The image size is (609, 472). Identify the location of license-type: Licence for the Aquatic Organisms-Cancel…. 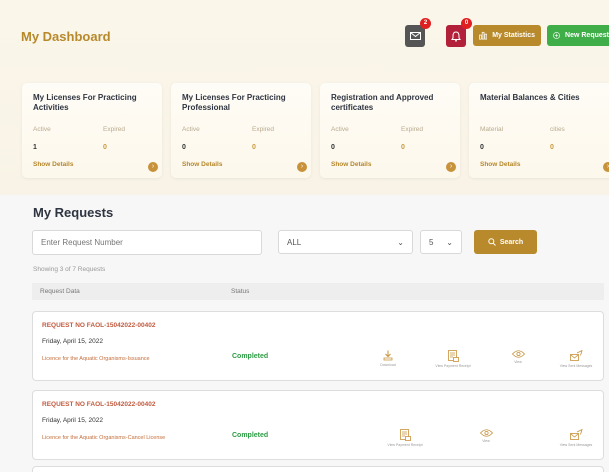
(104, 438).